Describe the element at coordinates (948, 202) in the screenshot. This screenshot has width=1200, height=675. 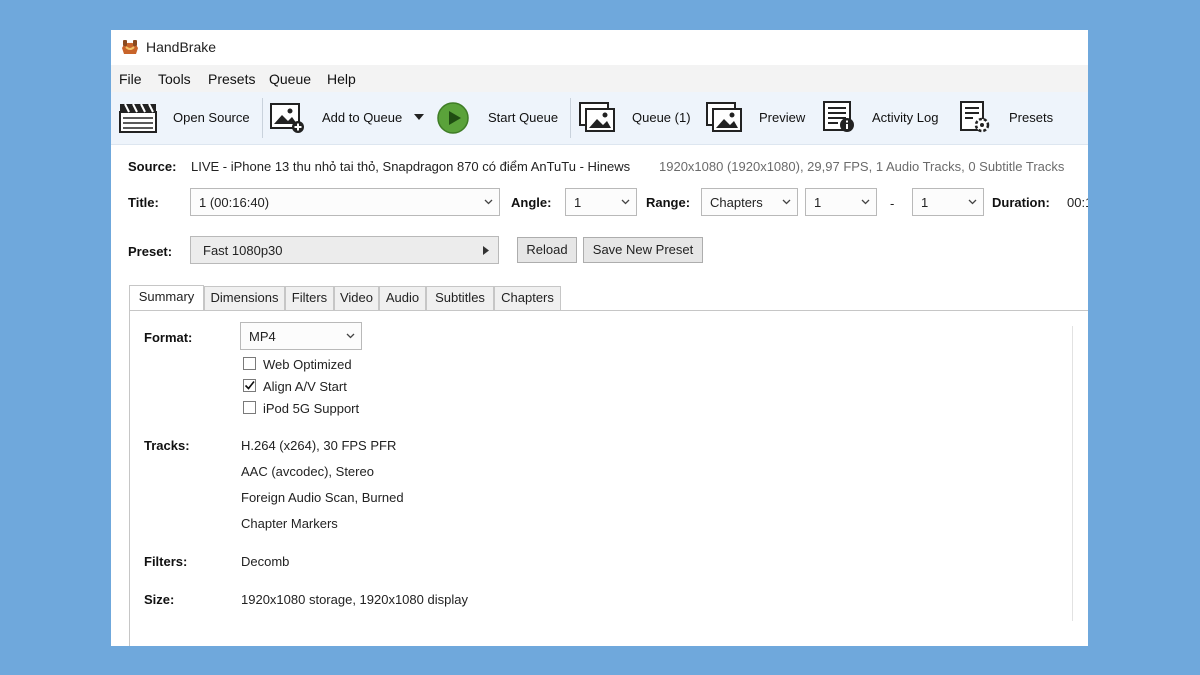
I see `range-end-dropdown: 1` at that location.